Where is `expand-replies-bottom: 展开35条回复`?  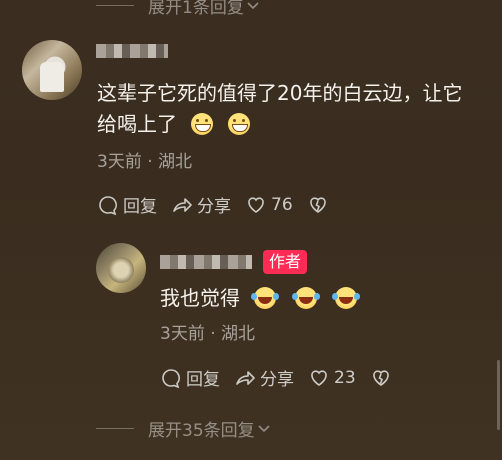 expand-replies-bottom: 展开35条回复 is located at coordinates (183, 428).